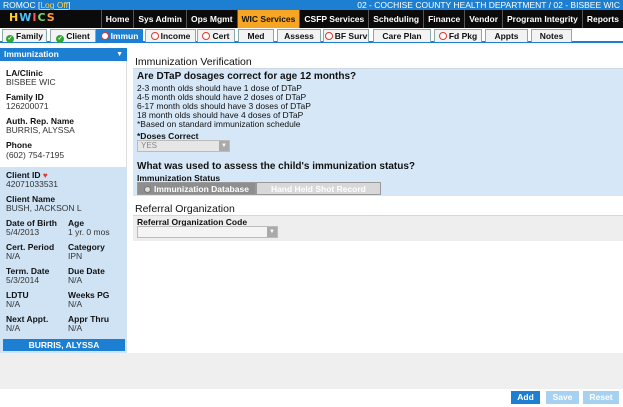 The image size is (623, 407). Describe the element at coordinates (458, 35) in the screenshot. I see `tab-fd-pkg: Fd Pkg` at that location.